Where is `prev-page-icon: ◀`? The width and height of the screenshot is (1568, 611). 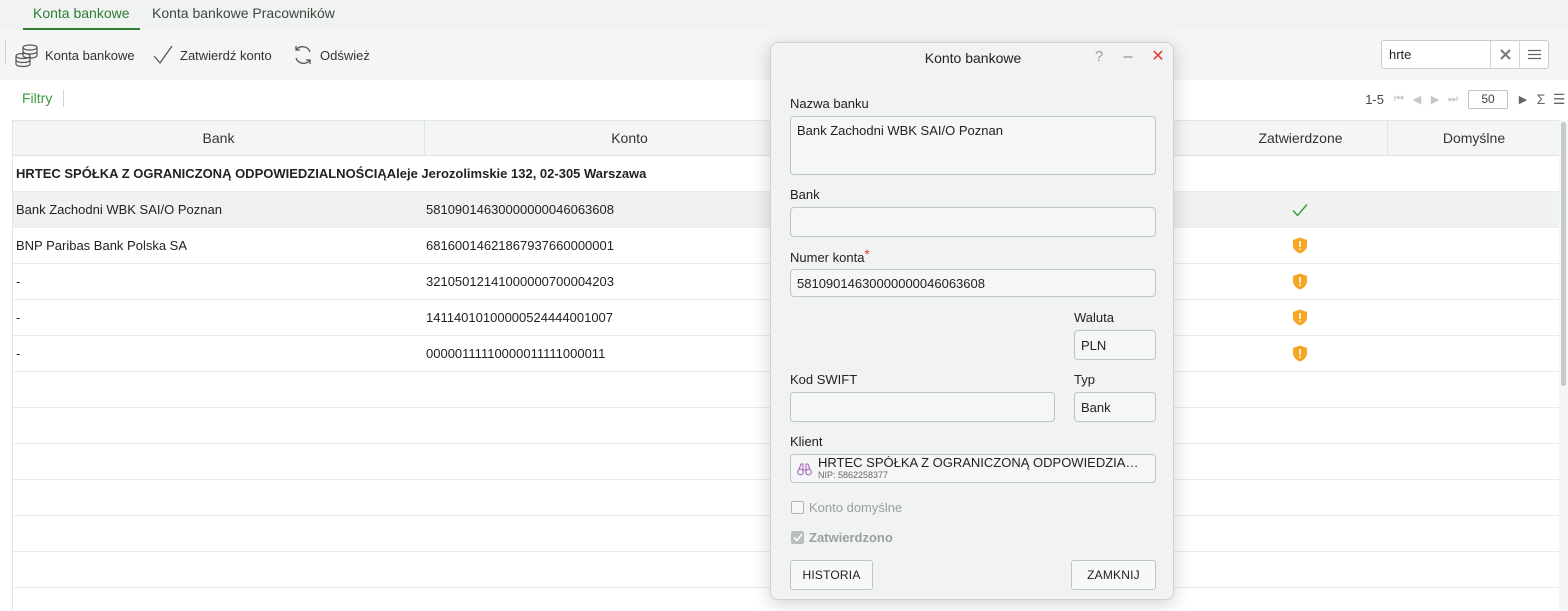 prev-page-icon: ◀ is located at coordinates (1417, 99).